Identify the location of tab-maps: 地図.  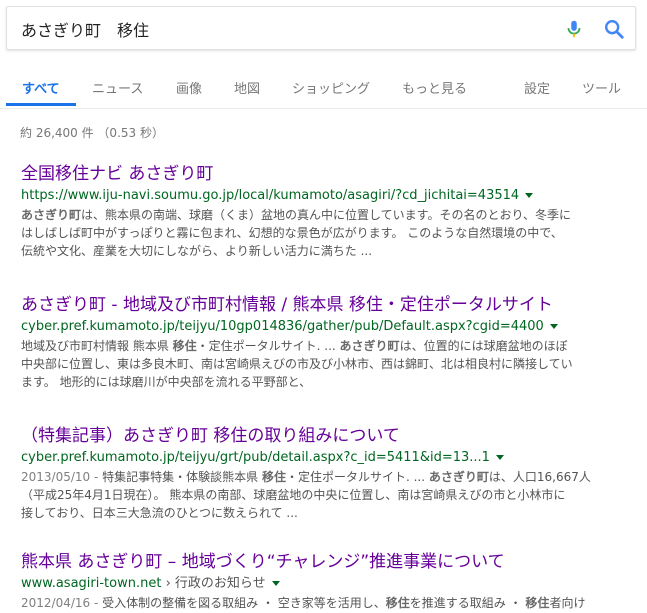
(247, 87).